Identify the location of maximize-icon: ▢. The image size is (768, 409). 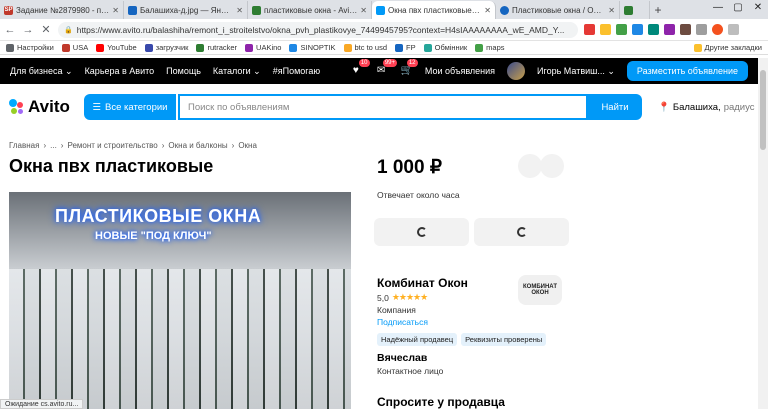
(738, 9).